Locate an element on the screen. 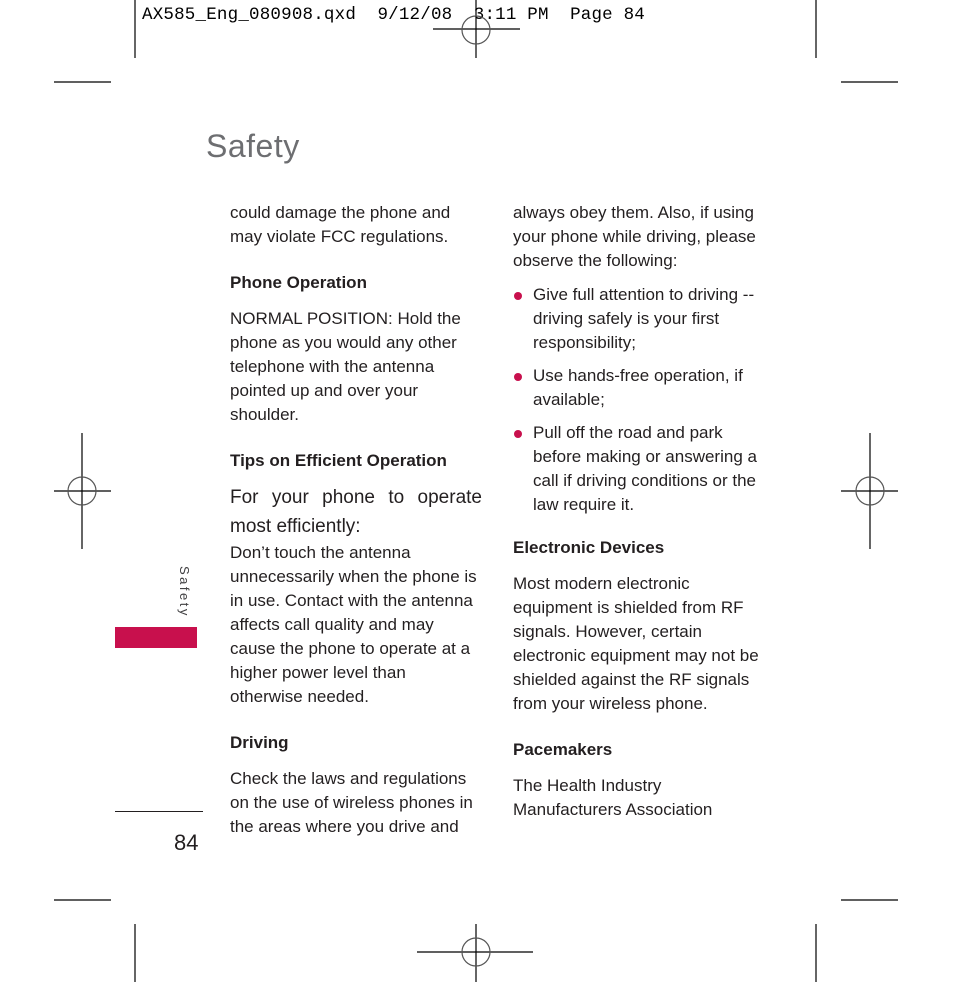 This screenshot has width=954, height=982. side-tab-label: Safety is located at coordinates (183, 594).